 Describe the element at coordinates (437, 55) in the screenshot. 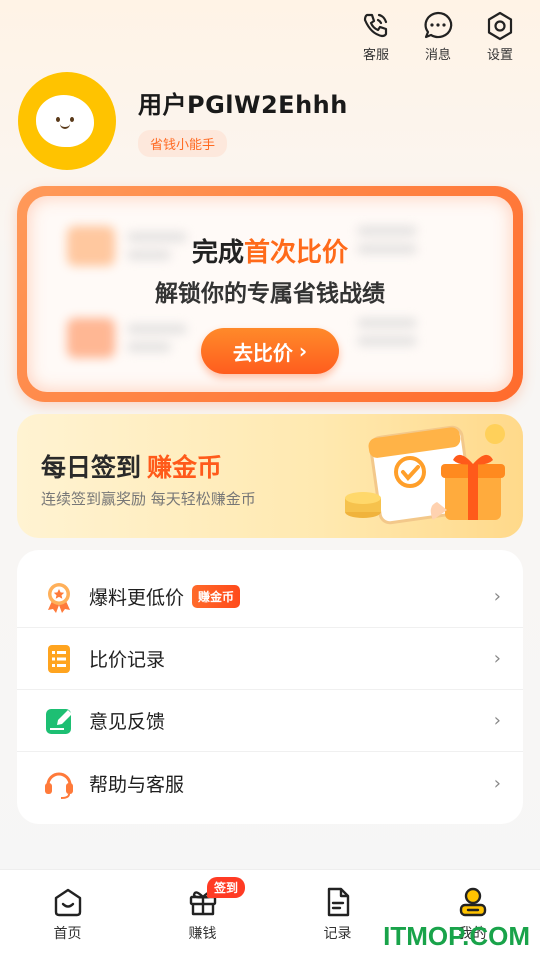

I see `messages-label: 消息` at that location.